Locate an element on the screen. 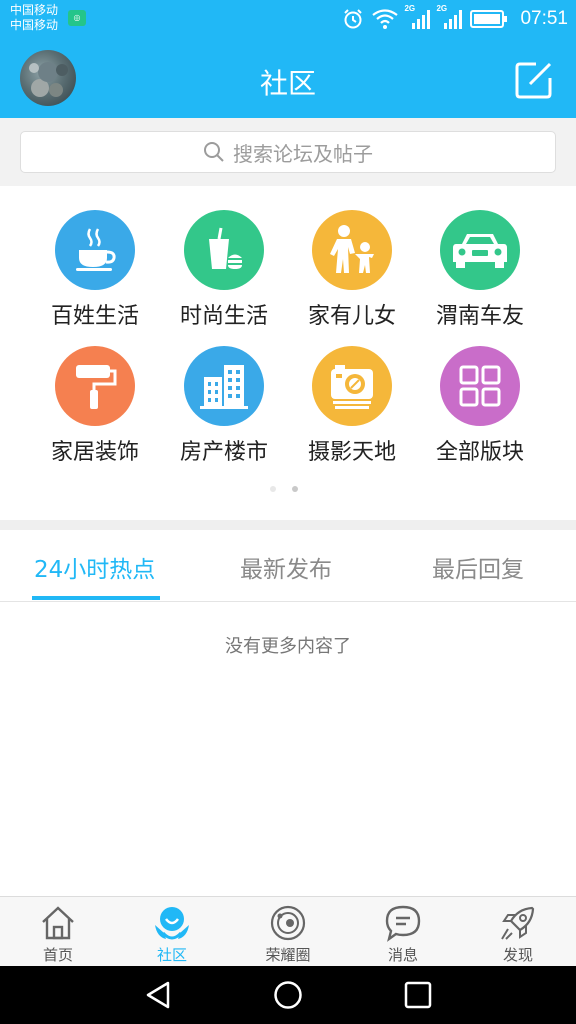 The height and width of the screenshot is (1024, 576). tab-24h-hot: 24小时热点 is located at coordinates (94, 567).